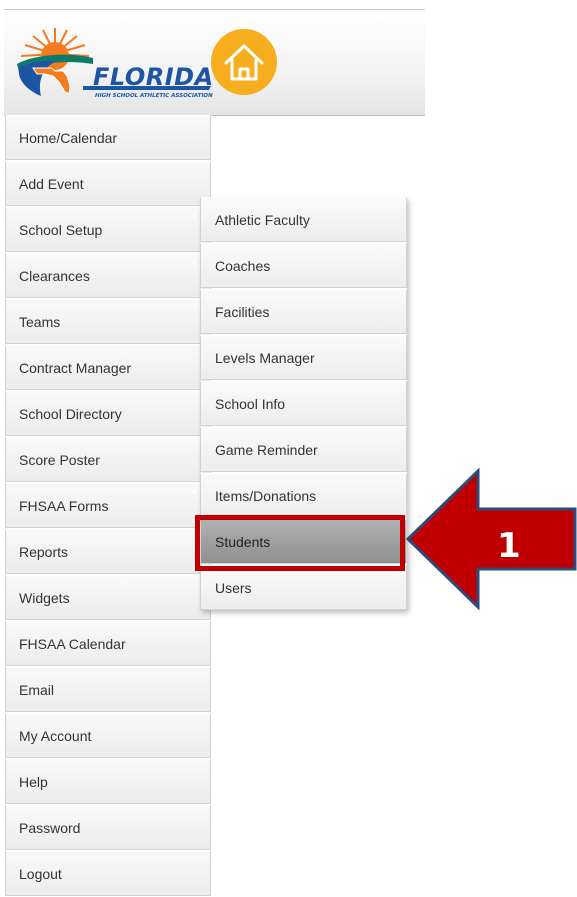 This screenshot has height=897, width=577. What do you see at coordinates (491, 539) in the screenshot?
I see `callout-arrow-icon` at bounding box center [491, 539].